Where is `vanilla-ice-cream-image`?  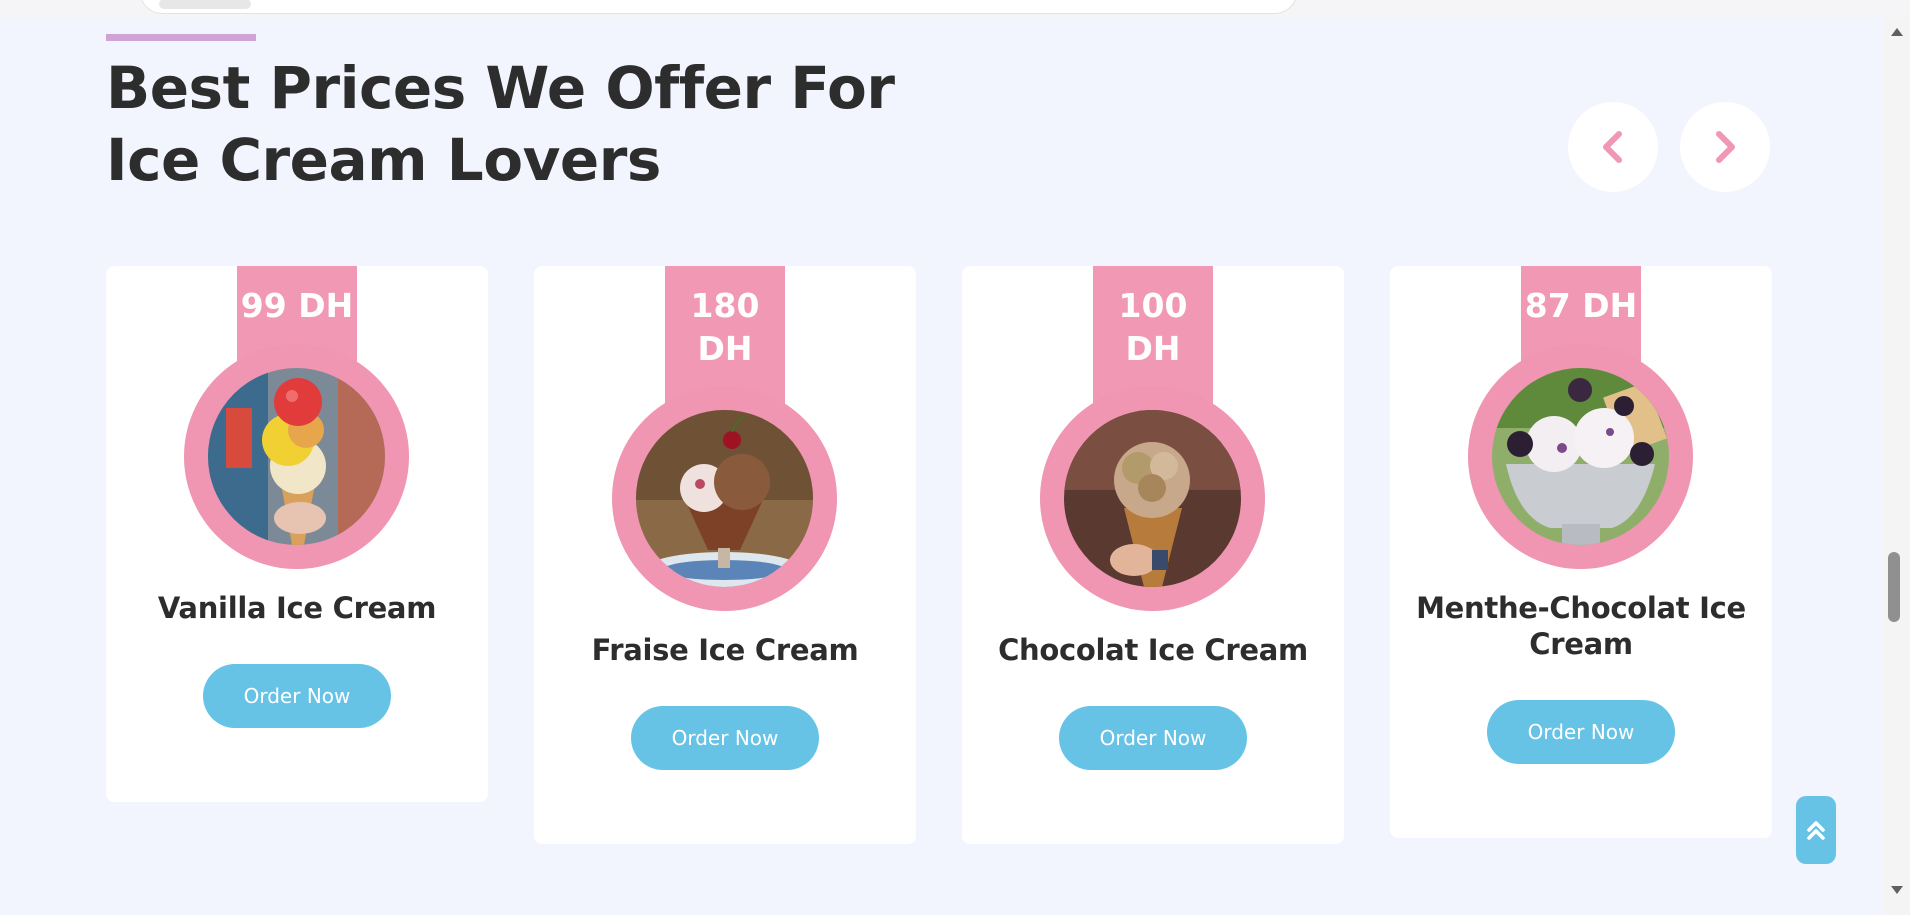
vanilla-ice-cream-image is located at coordinates (296, 456).